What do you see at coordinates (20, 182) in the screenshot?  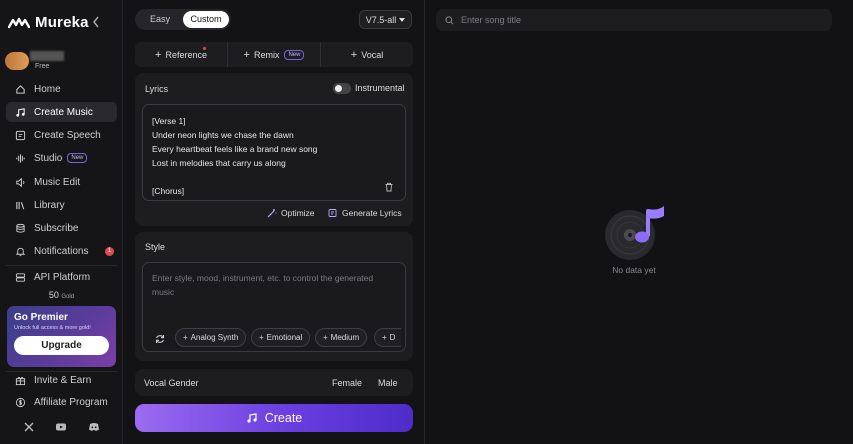 I see `speaker-icon` at bounding box center [20, 182].